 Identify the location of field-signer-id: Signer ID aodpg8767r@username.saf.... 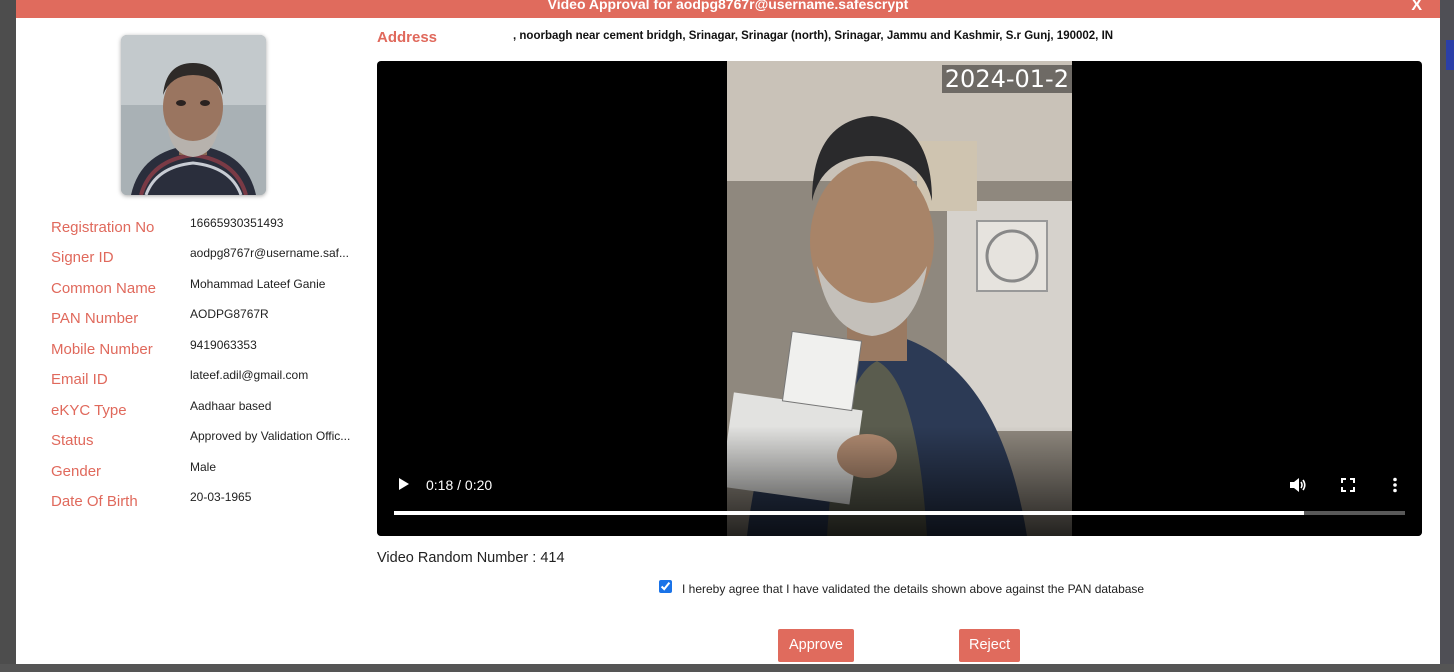
(216, 258).